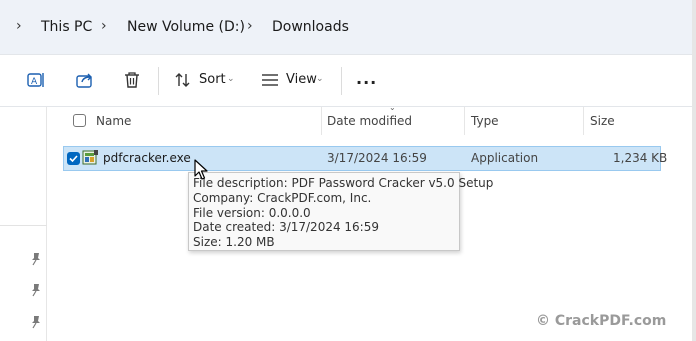  I want to click on mouse-cursor-icon, so click(201, 169).